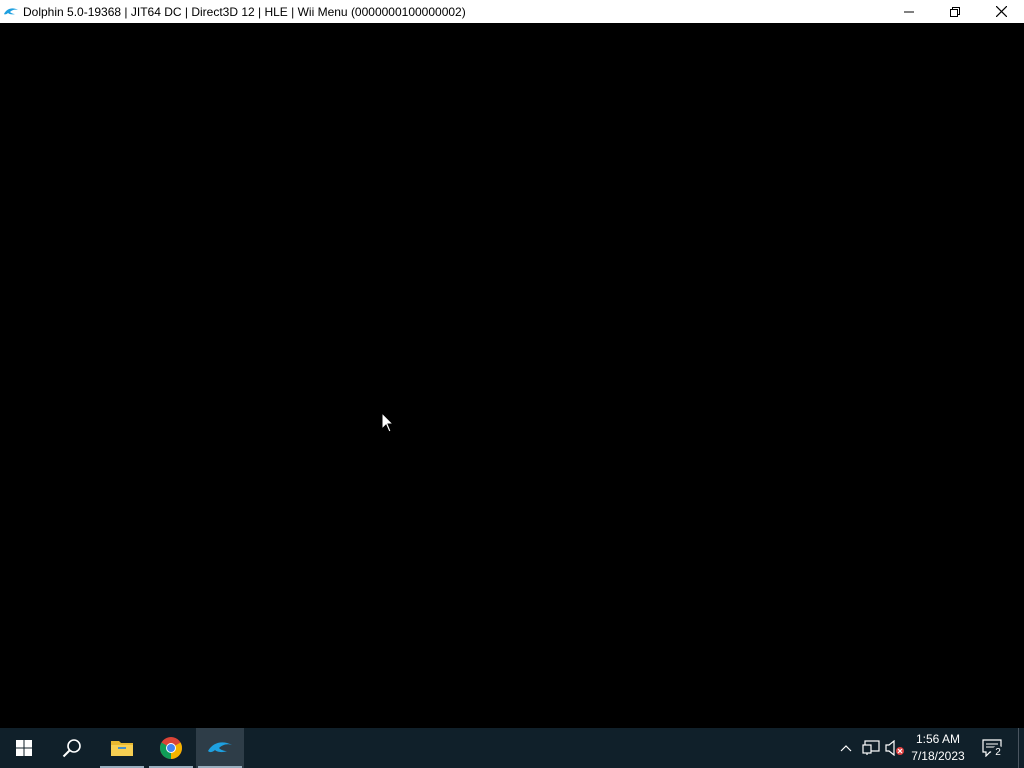  Describe the element at coordinates (938, 739) in the screenshot. I see `clock-time: 1:56 AM` at that location.